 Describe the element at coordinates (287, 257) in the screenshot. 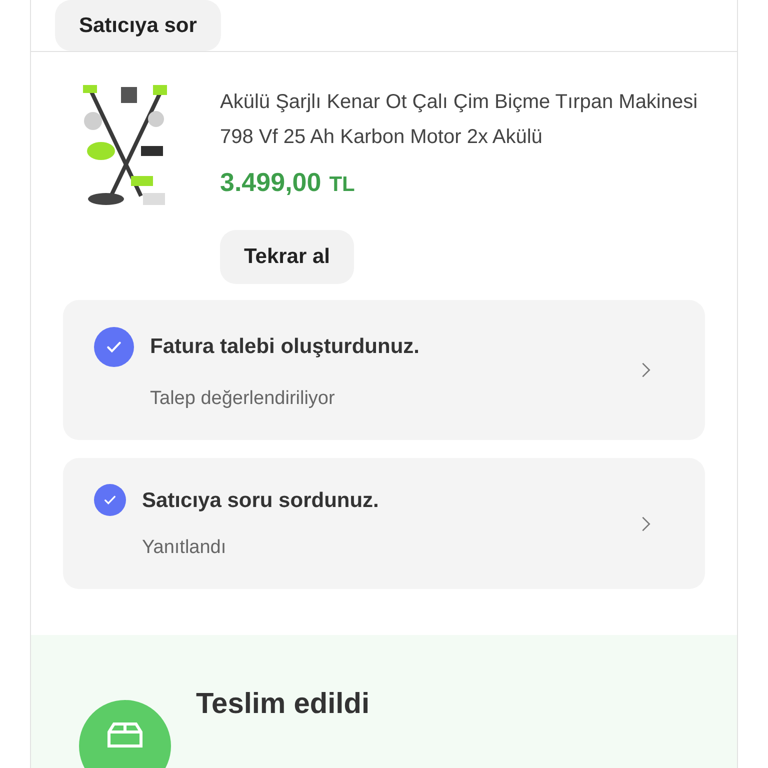

I see `rebuy-button: Tekrar al` at that location.